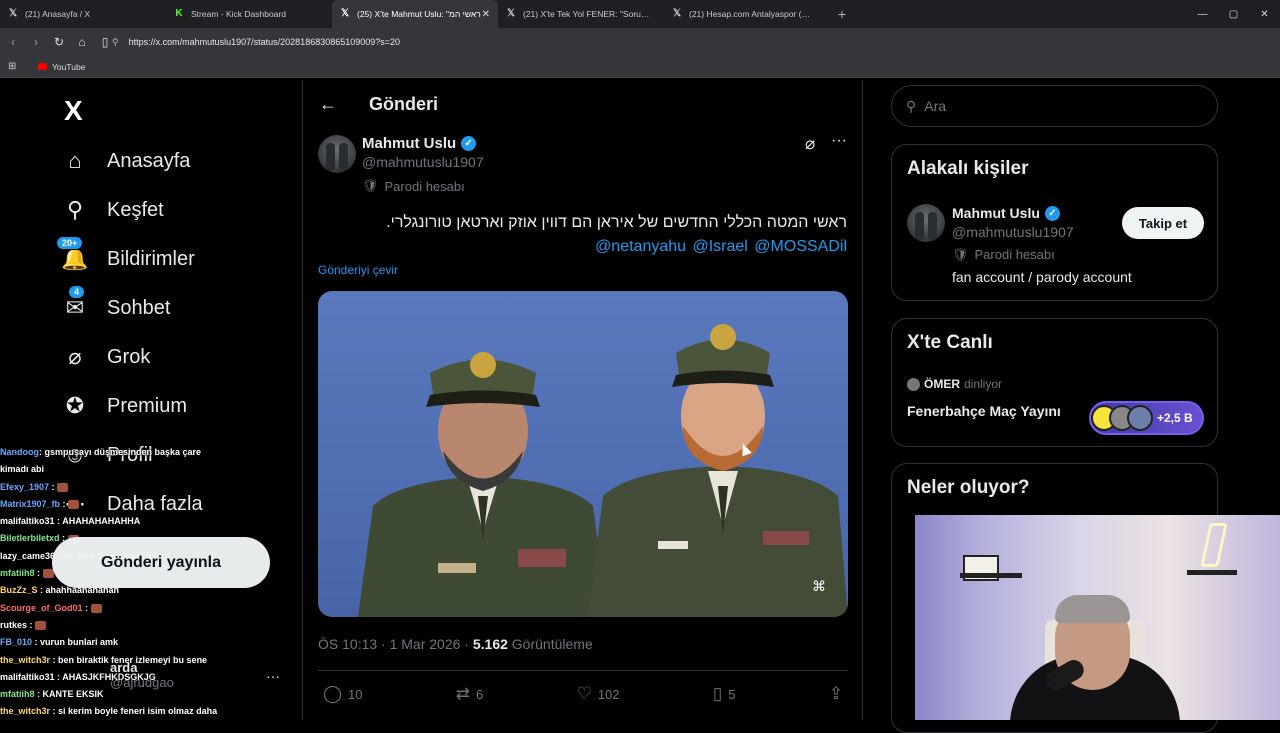 The image size is (1280, 733). I want to click on sidebar-item-anasayfa: ⌂ Anasayfa, so click(126, 161).